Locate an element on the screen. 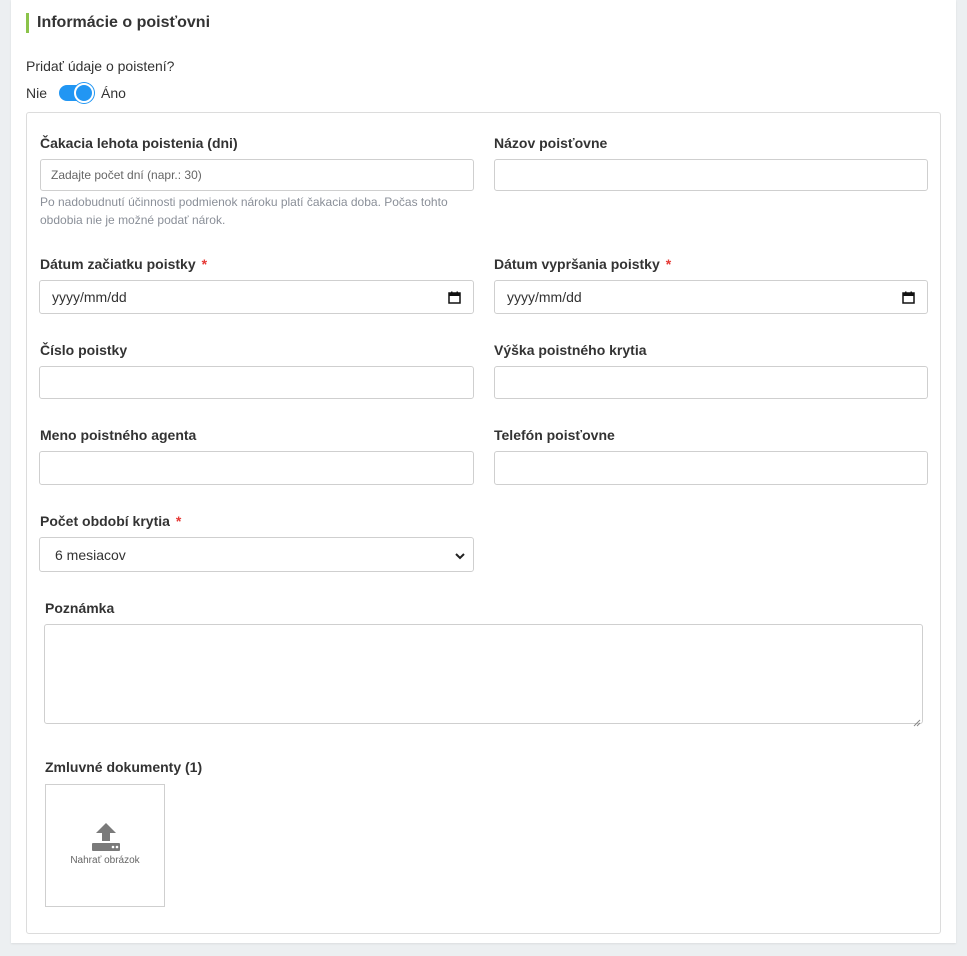 This screenshot has height=956, width=967. insurer-name-input is located at coordinates (711, 175).